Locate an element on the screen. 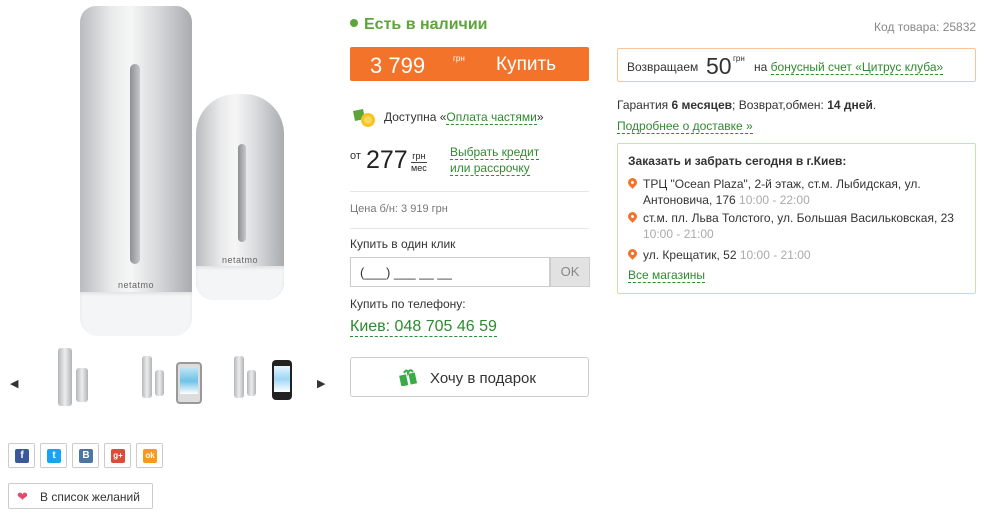 Image resolution: width=987 pixels, height=520 pixels. all-stores-link: Все магазины is located at coordinates (667, 275).